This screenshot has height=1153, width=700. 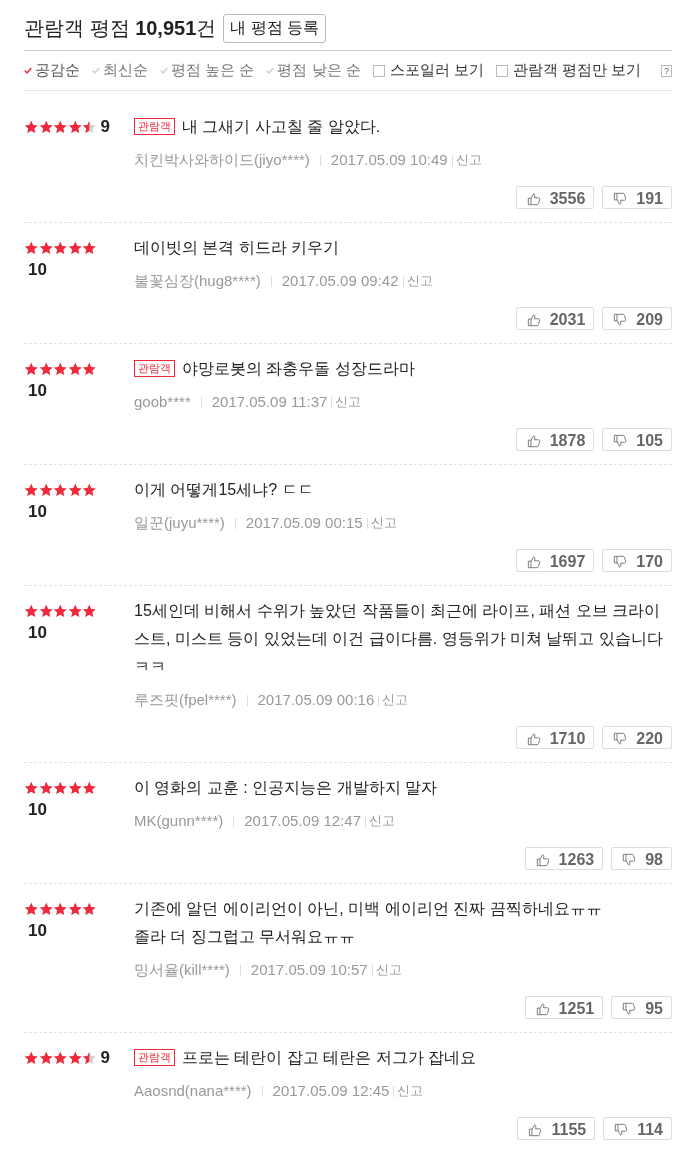 I want to click on like-button: 1155, so click(x=556, y=1128).